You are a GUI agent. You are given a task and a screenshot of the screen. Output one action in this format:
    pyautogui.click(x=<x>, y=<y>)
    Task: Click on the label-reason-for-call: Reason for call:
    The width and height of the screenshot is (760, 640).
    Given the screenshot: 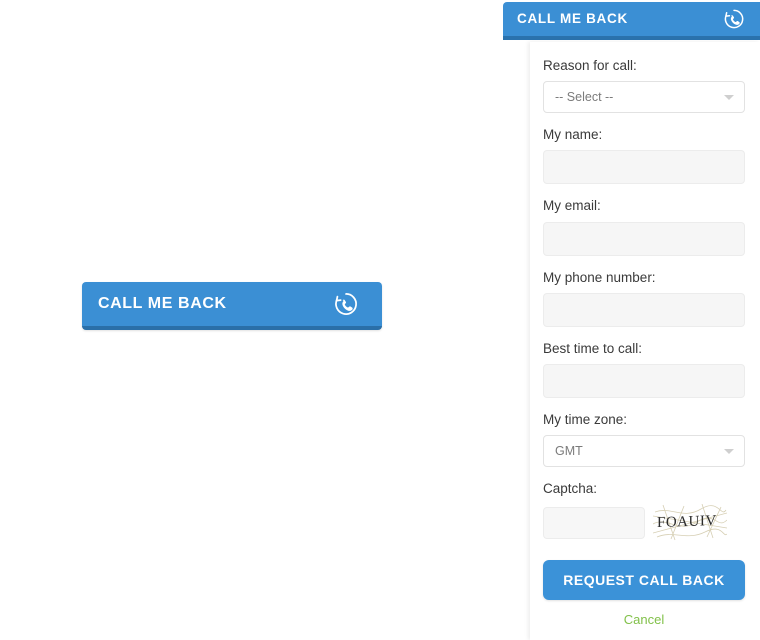 What is the action you would take?
    pyautogui.click(x=590, y=65)
    